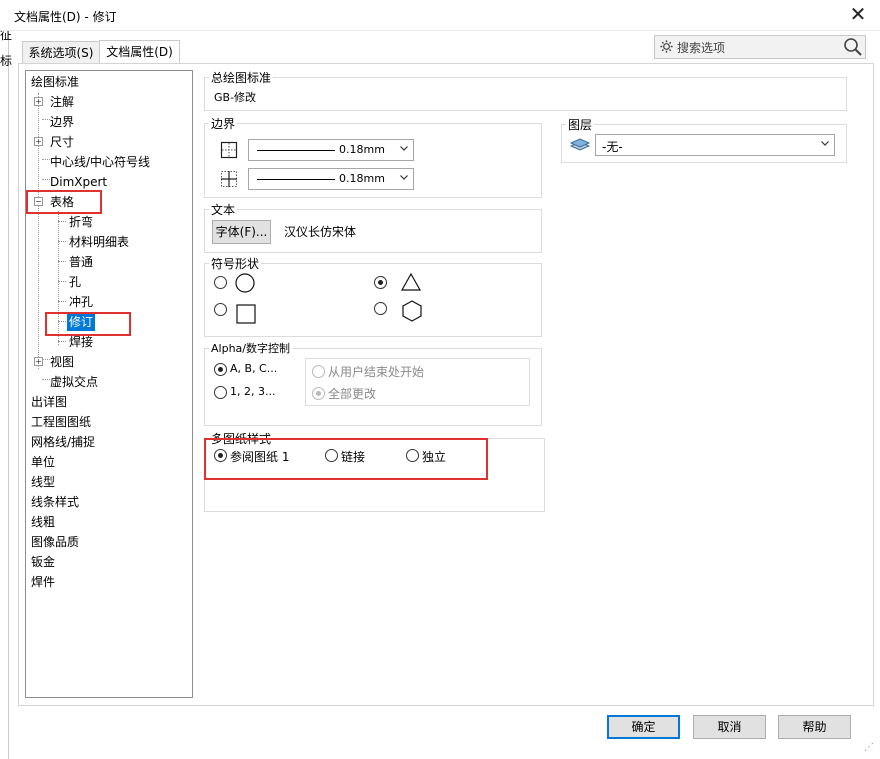  I want to click on help-button: 帮助, so click(814, 727).